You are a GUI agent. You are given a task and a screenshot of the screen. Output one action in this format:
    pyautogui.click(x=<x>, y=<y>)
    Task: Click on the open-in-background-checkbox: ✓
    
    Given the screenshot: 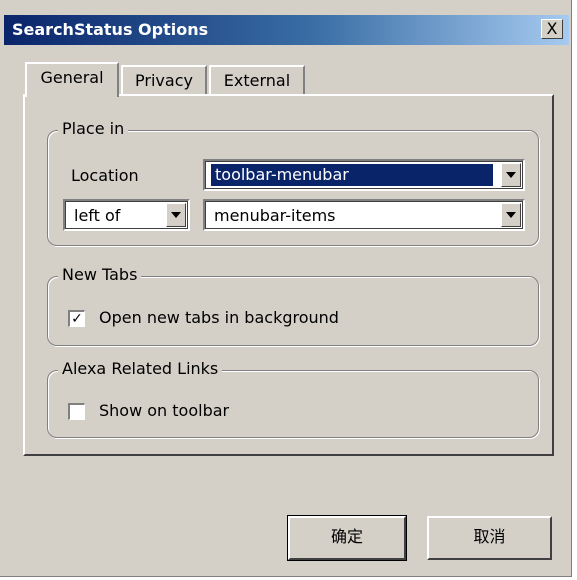 What is the action you would take?
    pyautogui.click(x=76, y=318)
    